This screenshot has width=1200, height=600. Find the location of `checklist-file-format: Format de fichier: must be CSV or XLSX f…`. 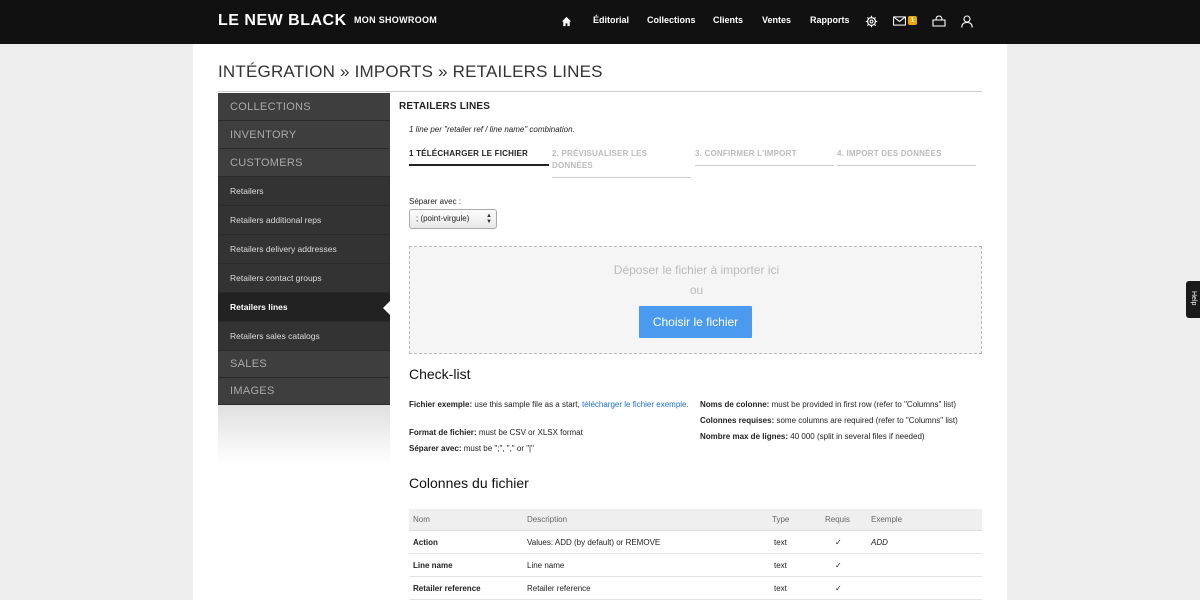

checklist-file-format: Format de fichier: must be CSV or XLSX f… is located at coordinates (549, 433).